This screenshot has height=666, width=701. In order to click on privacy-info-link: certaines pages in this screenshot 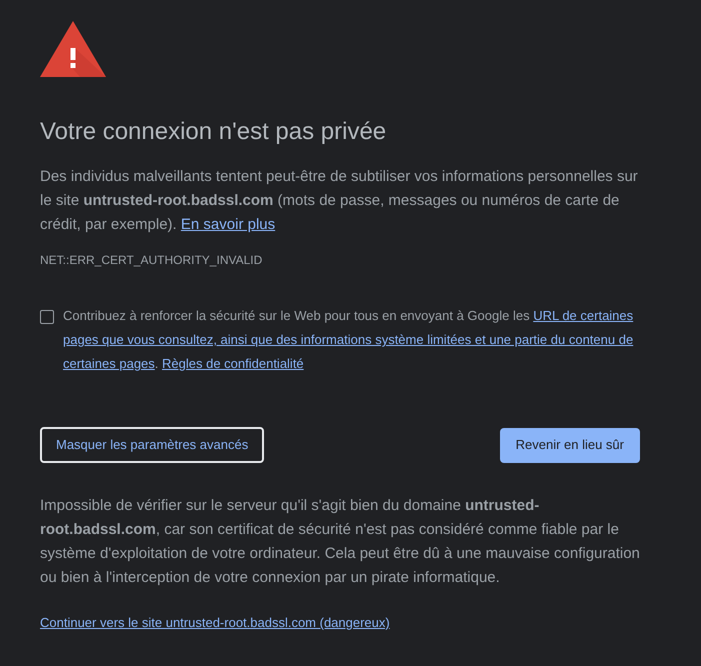, I will do `click(109, 363)`.